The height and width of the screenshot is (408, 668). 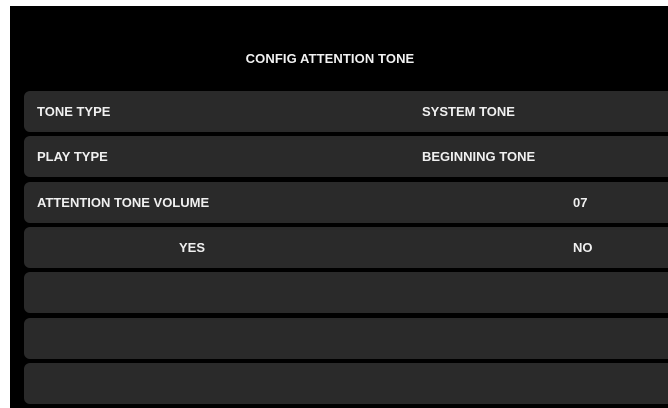 I want to click on play-type-value: BEGINNING TONE, so click(x=479, y=156).